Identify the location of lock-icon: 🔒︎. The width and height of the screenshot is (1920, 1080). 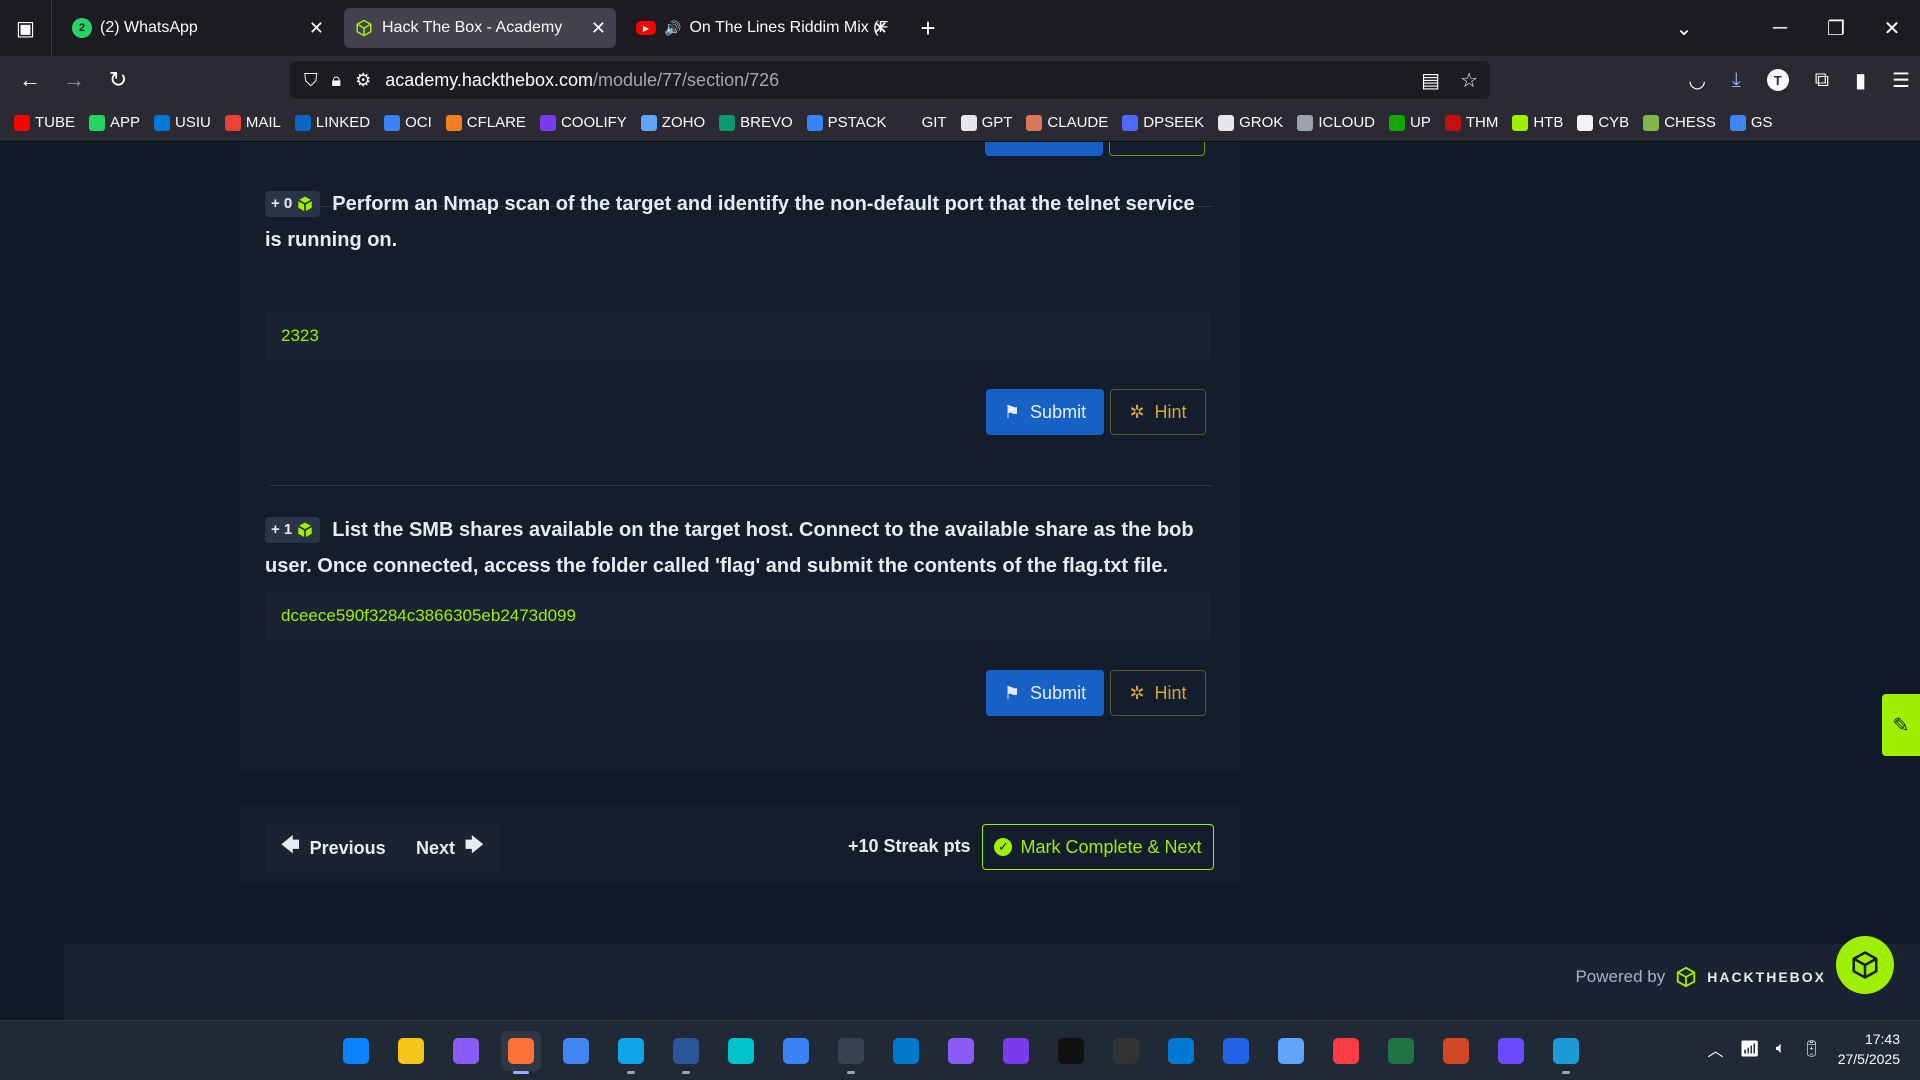
(337, 80).